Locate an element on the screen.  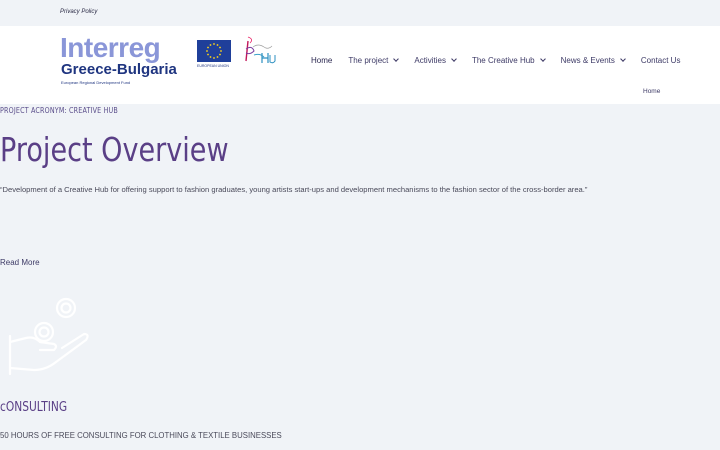
top-bar: Privacy Policy is located at coordinates (360, 13).